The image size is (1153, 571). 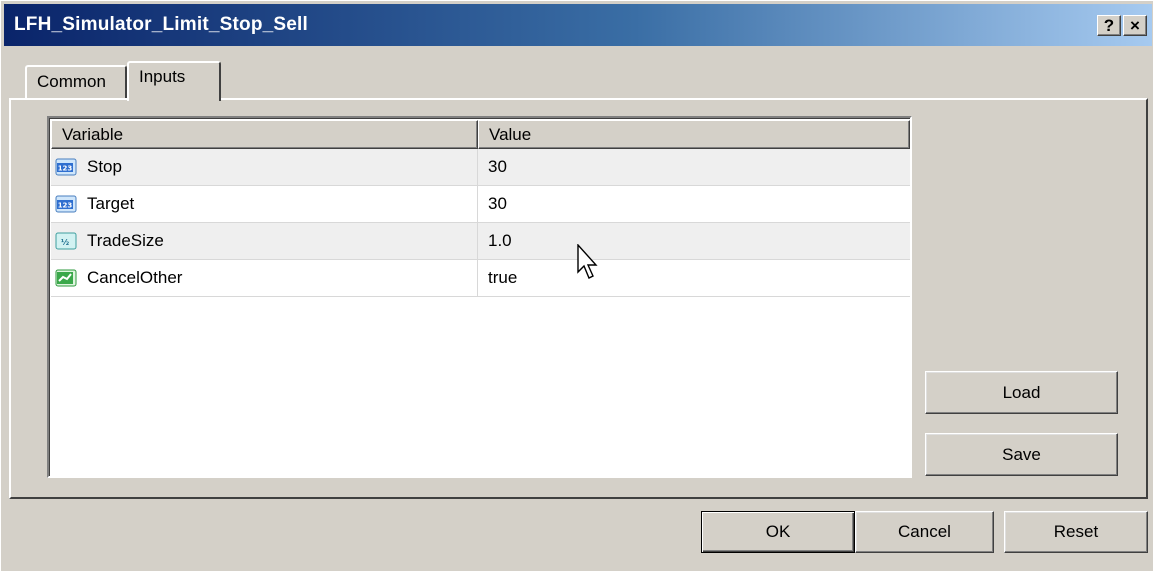 I want to click on column-header-value: Value, so click(x=694, y=134).